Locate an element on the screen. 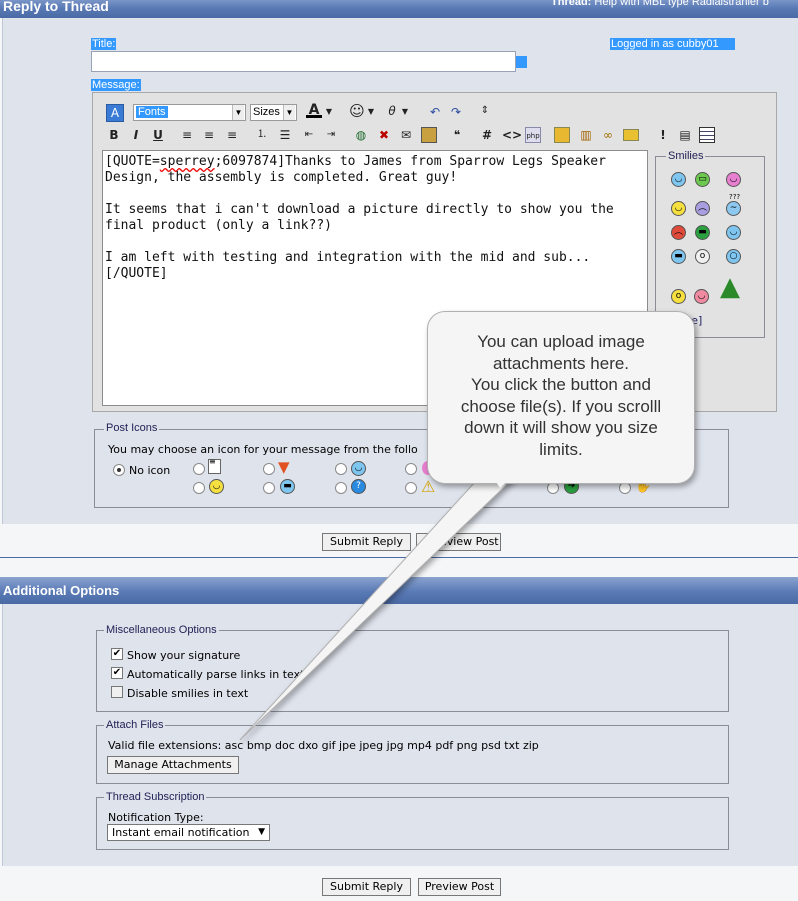 This screenshot has width=798, height=901. callout-pointer-cover is located at coordinates (504, 478).